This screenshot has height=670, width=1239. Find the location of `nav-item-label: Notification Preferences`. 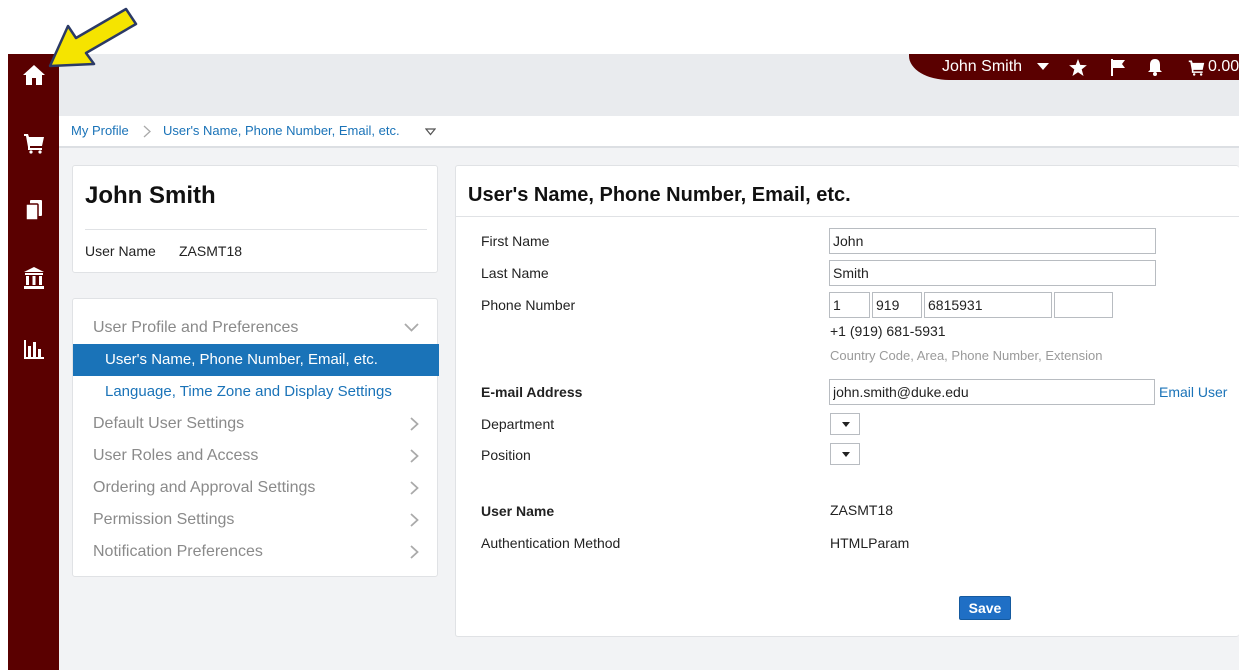

nav-item-label: Notification Preferences is located at coordinates (178, 551).